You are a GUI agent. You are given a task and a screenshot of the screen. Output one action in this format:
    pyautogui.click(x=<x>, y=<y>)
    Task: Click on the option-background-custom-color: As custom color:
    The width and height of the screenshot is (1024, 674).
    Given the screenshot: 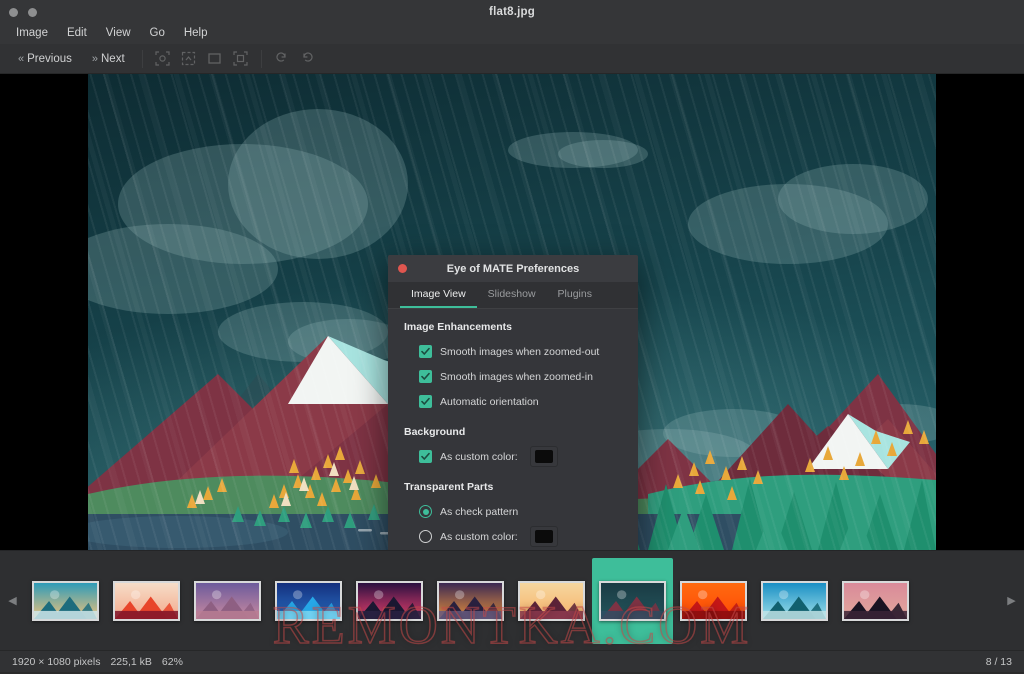 What is the action you would take?
    pyautogui.click(x=513, y=456)
    